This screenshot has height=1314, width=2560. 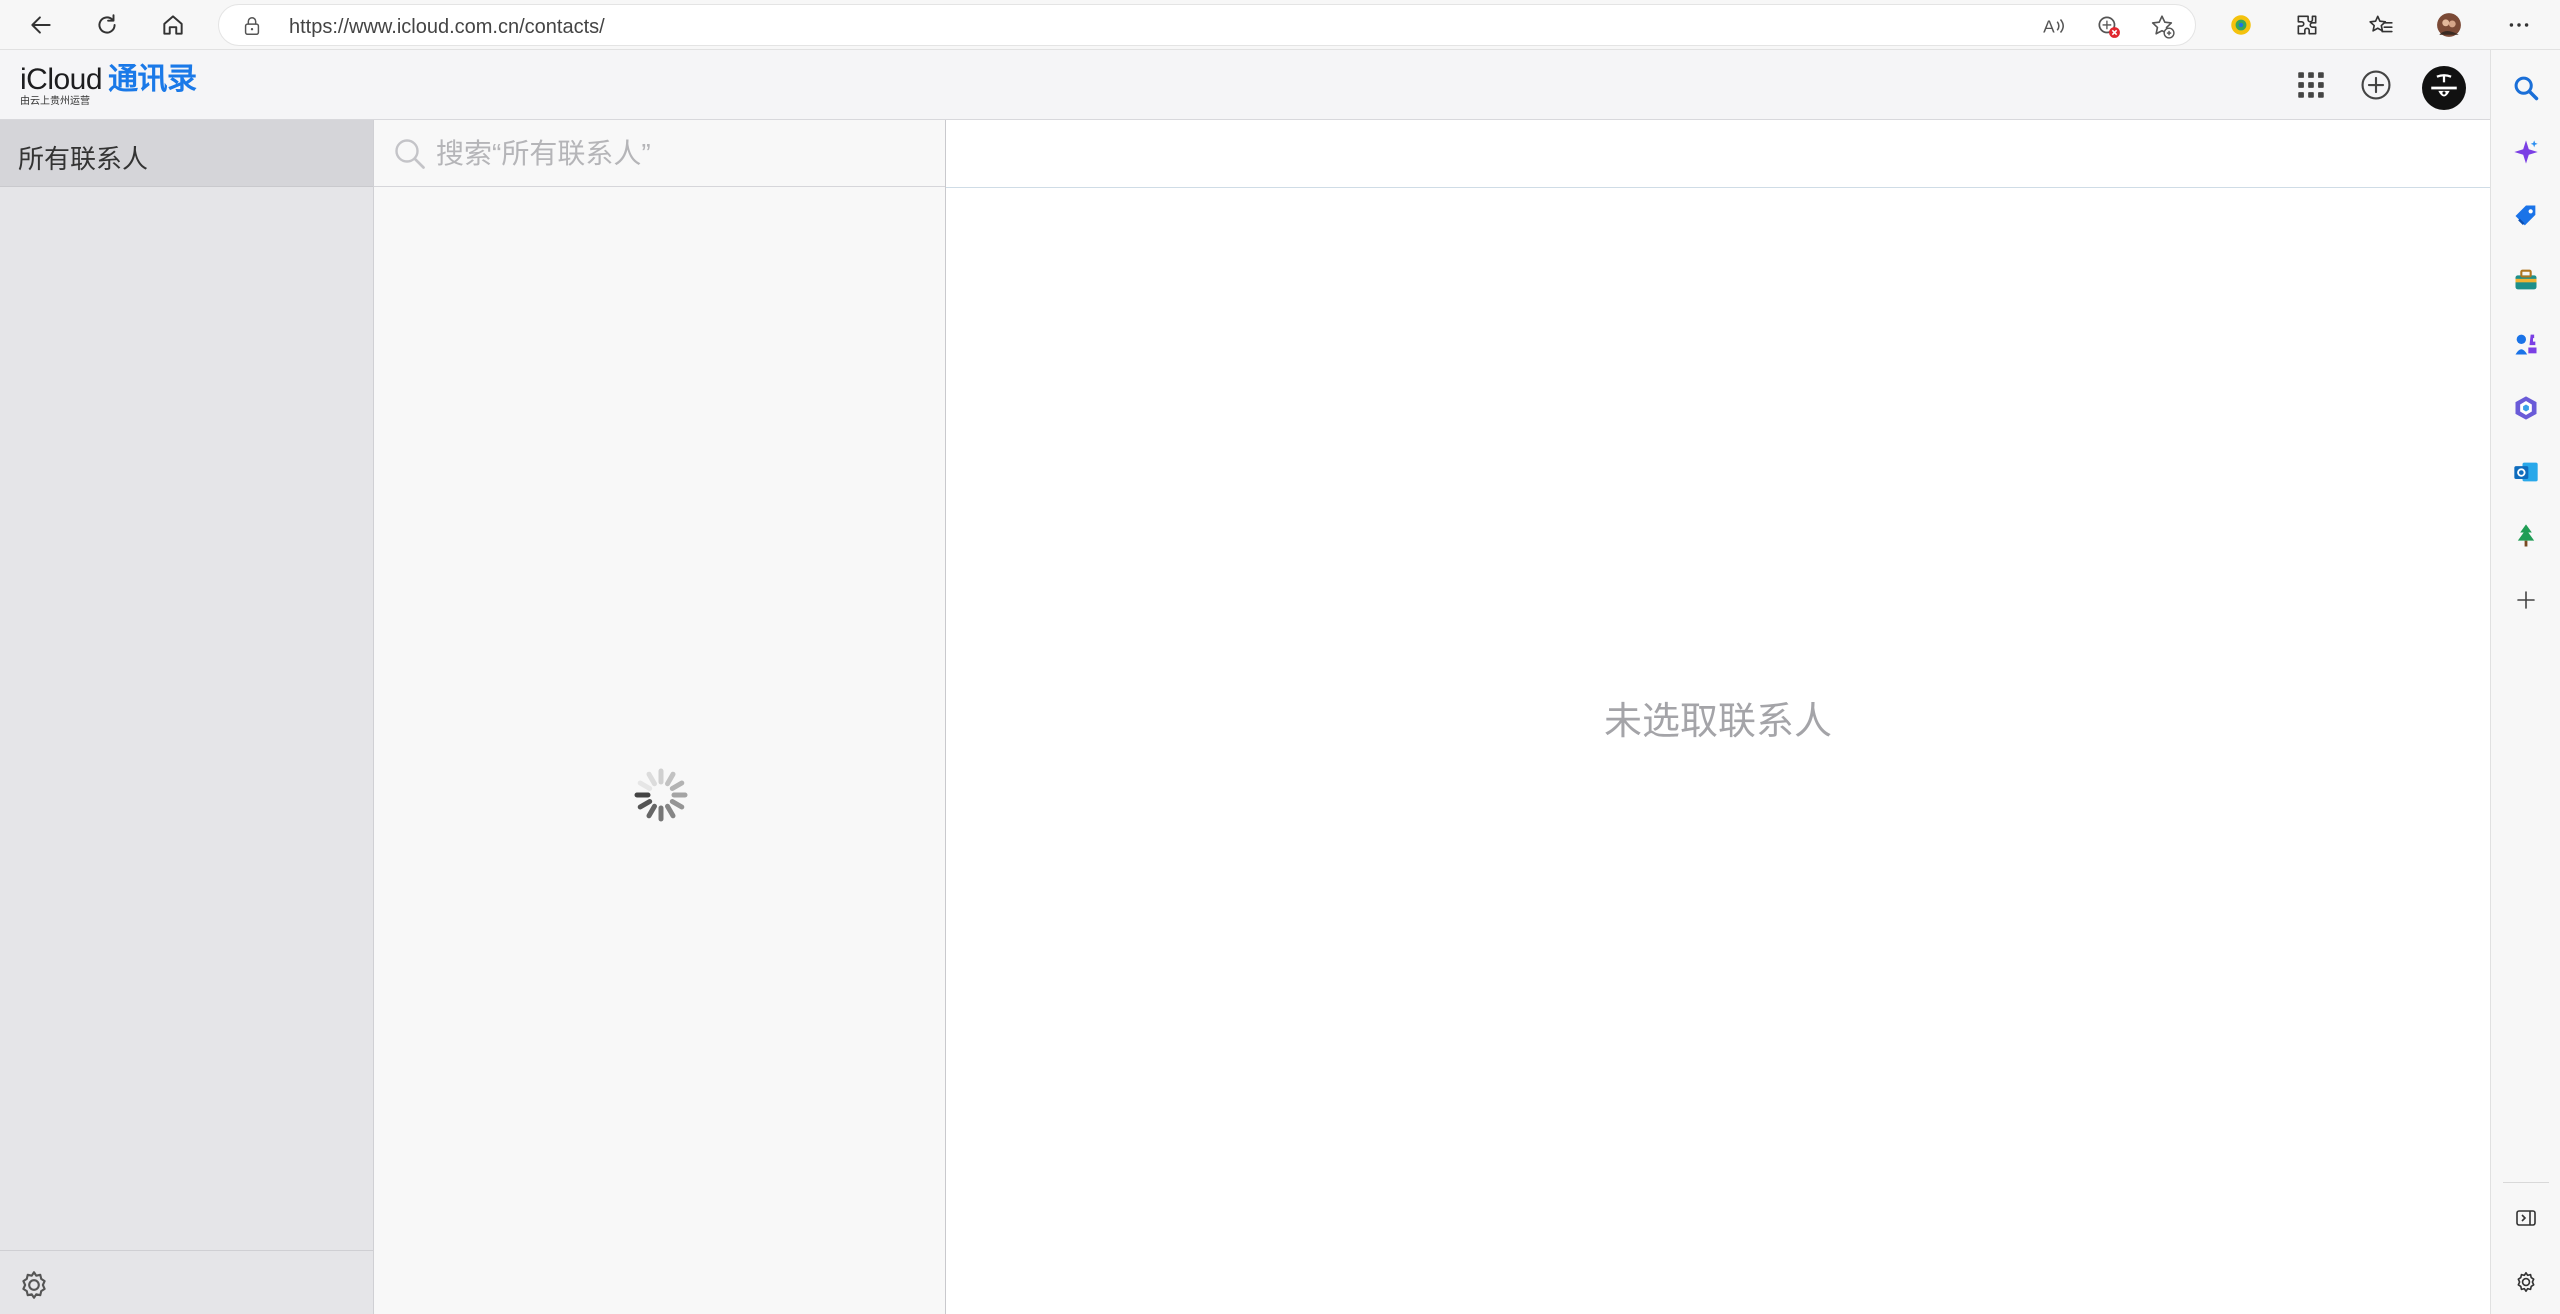 I want to click on edge-outlook-button, so click(x=2526, y=472).